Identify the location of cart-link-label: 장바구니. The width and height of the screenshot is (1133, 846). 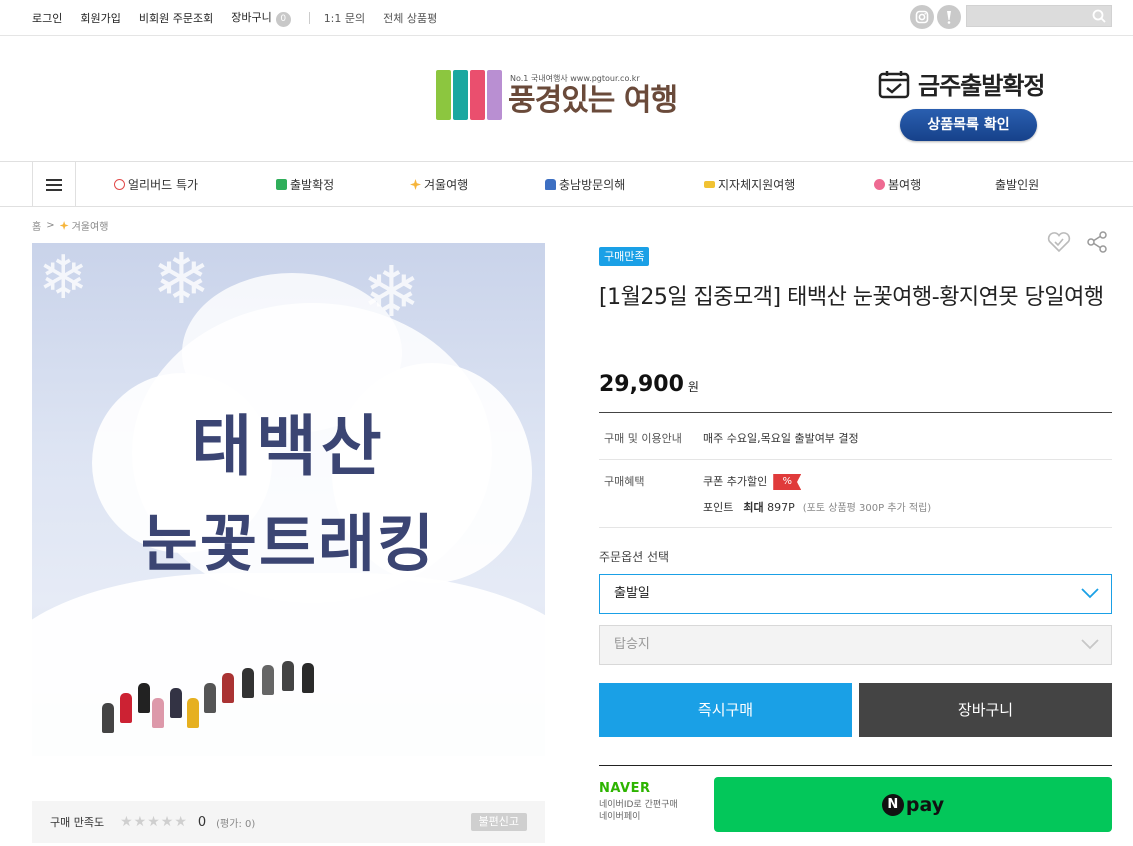
(251, 17).